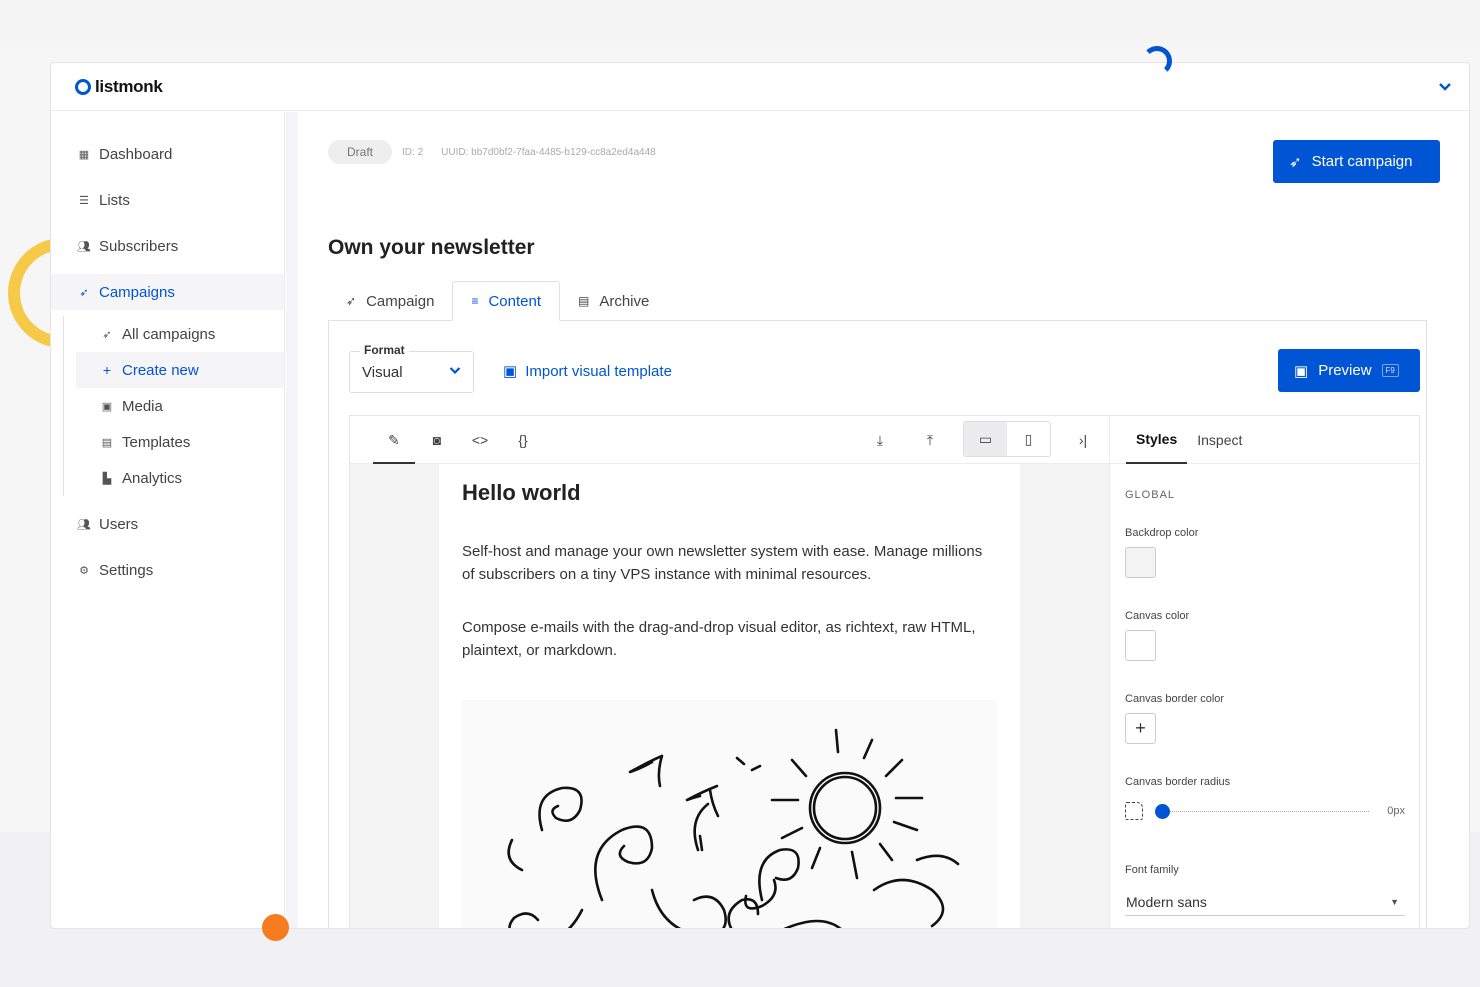 The width and height of the screenshot is (1480, 987). I want to click on canvas-border-radius-label: Canvas border radius, so click(1178, 782).